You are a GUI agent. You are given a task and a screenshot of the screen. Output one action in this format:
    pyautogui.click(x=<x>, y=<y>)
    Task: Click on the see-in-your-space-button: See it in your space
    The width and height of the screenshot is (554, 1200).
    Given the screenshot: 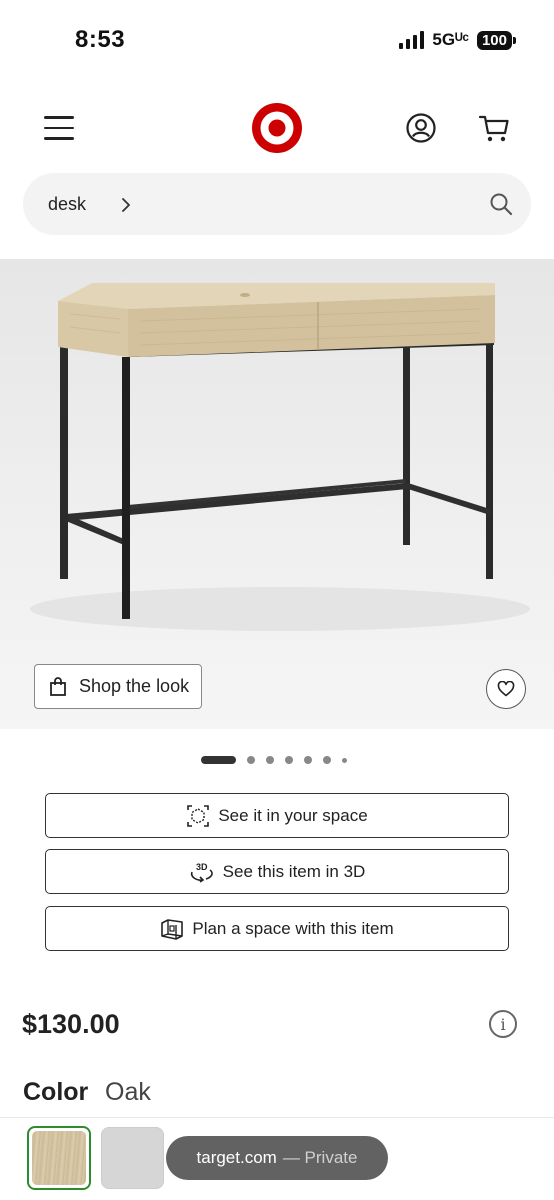 What is the action you would take?
    pyautogui.click(x=277, y=815)
    